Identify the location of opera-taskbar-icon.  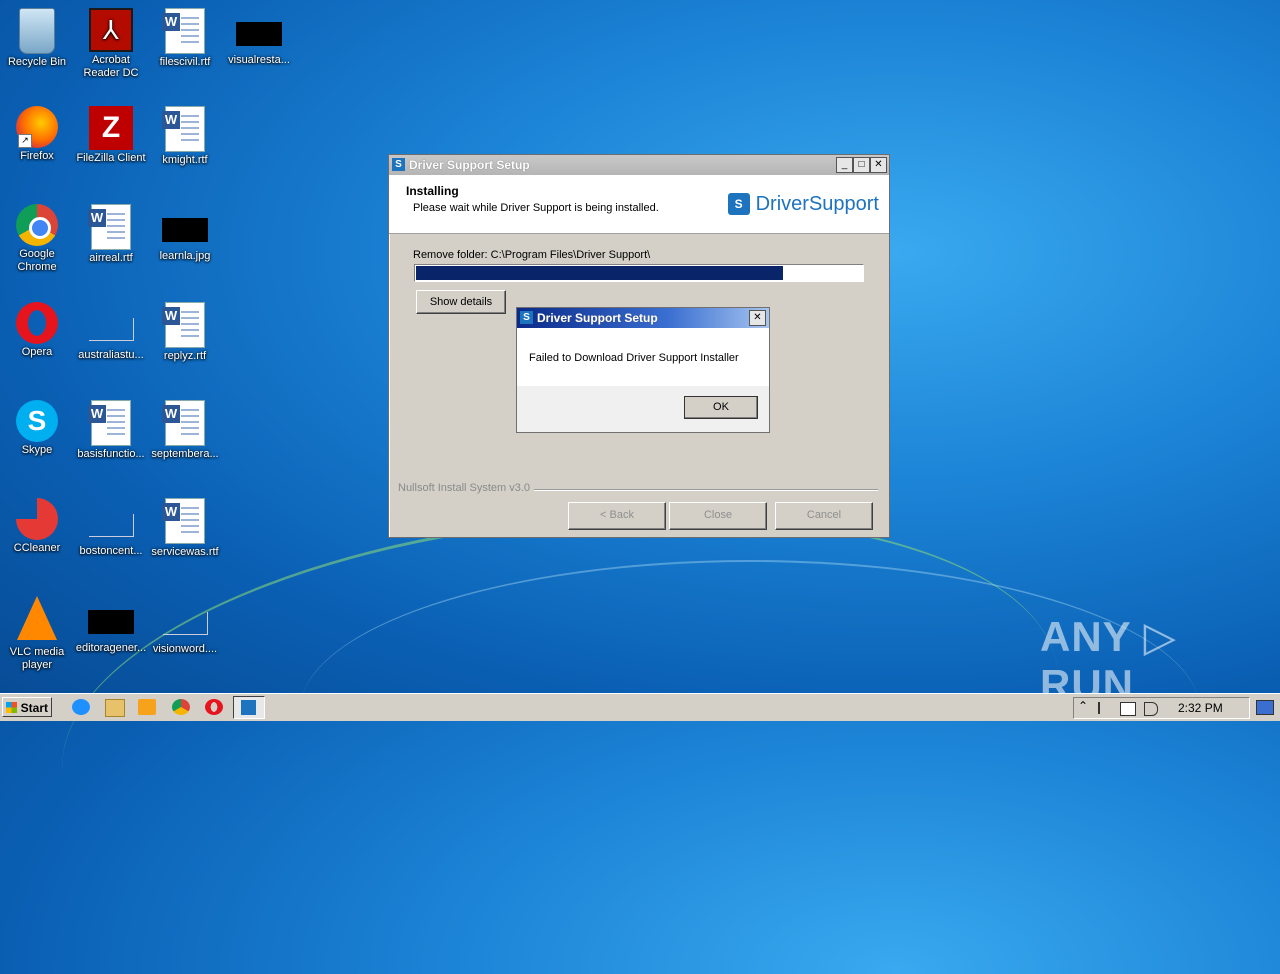
(214, 707).